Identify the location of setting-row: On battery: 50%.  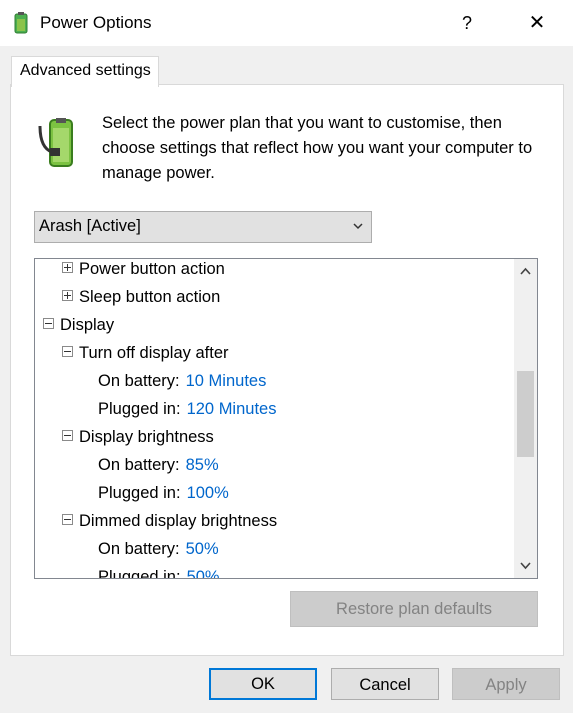
(158, 549).